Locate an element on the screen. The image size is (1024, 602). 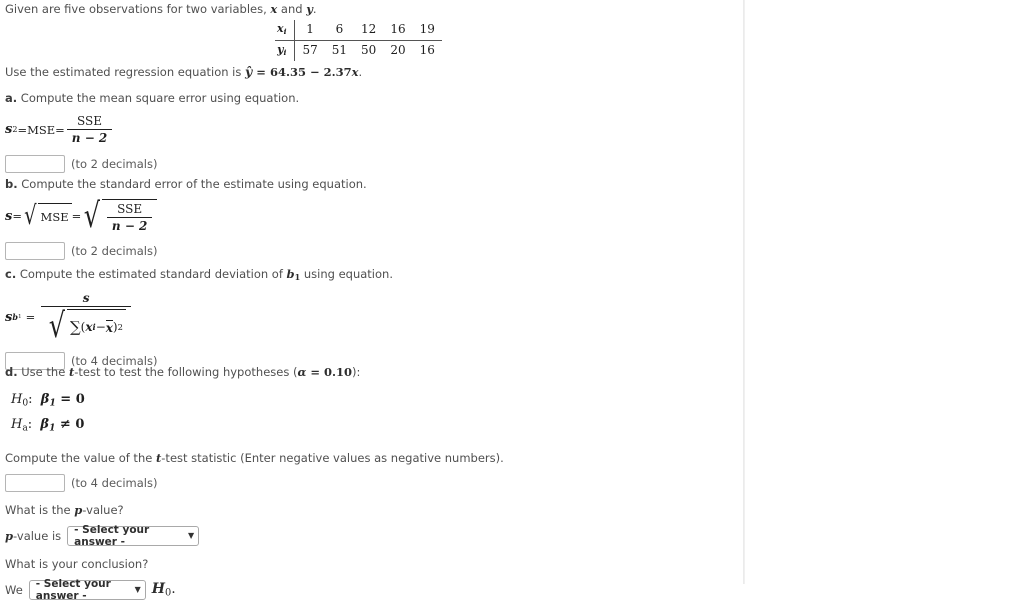
pvalue-label-post: -value is is located at coordinates (37, 535).